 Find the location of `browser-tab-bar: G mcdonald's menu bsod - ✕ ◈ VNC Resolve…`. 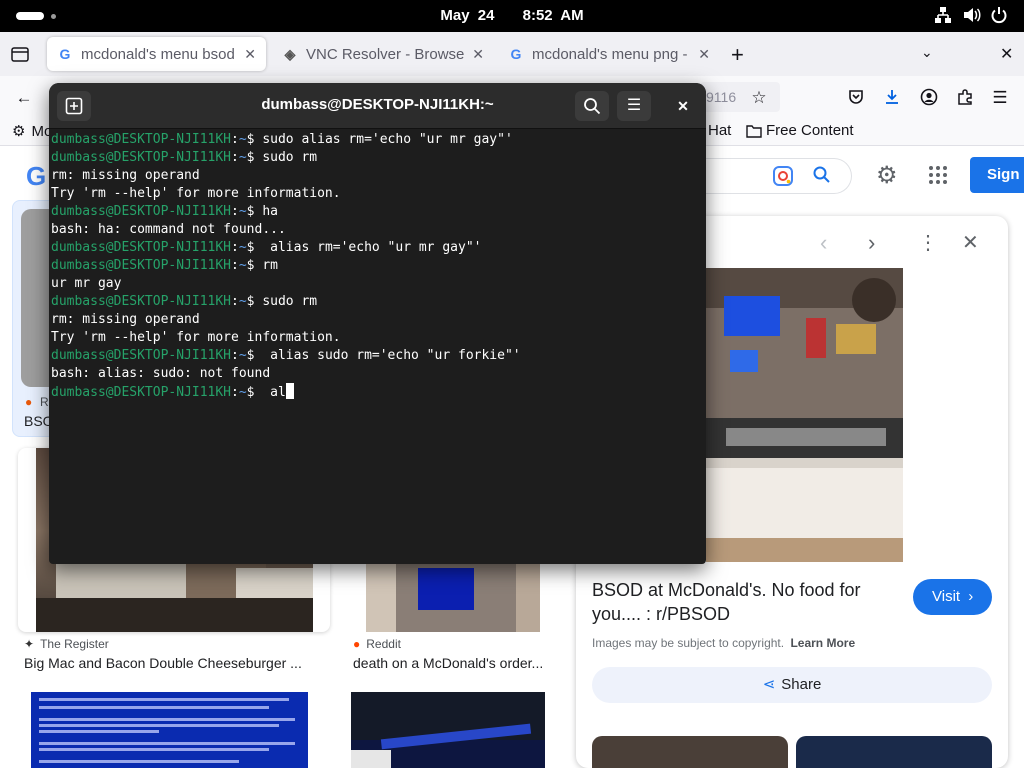

browser-tab-bar: G mcdonald's menu bsod - ✕ ◈ VNC Resolve… is located at coordinates (512, 54).